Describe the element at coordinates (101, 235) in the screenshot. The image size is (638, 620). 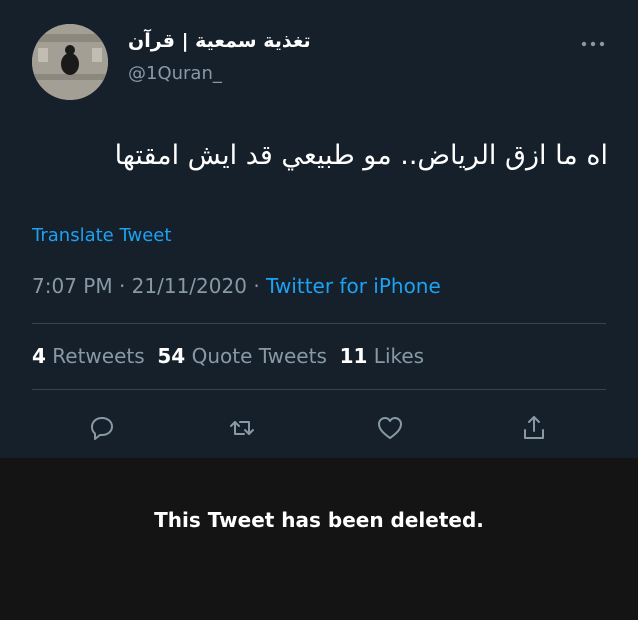
I see `translate-tweet-link: Translate Tweet` at that location.